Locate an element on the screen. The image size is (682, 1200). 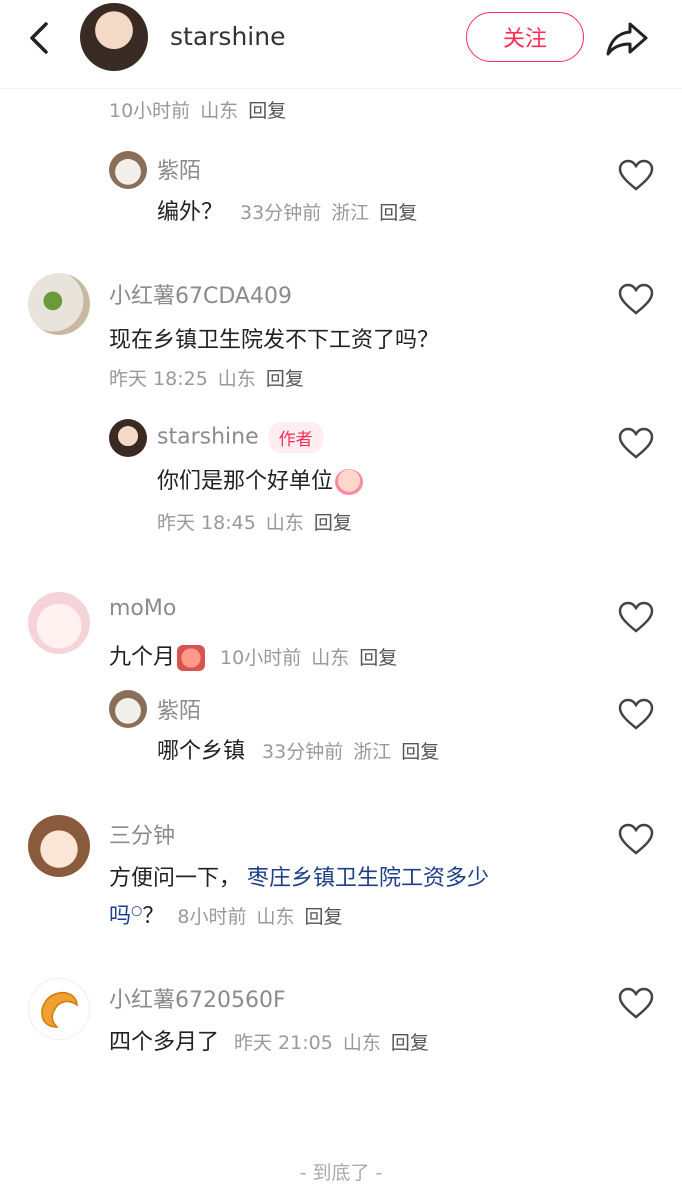
comment-body-line2: 吗○？ 8小时前 山东 回复 is located at coordinates (226, 914).